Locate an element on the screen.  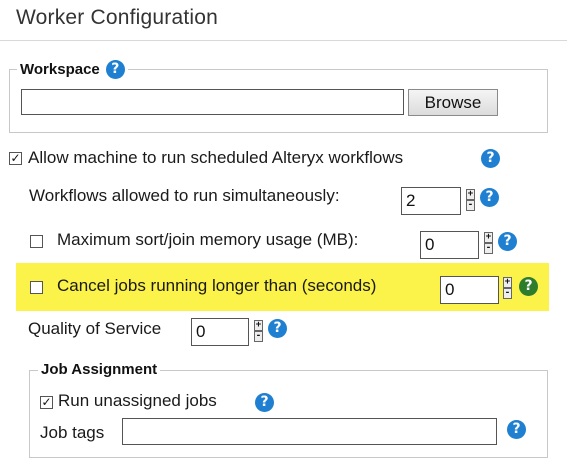
cancel-jobs-input: 0 is located at coordinates (469, 290).